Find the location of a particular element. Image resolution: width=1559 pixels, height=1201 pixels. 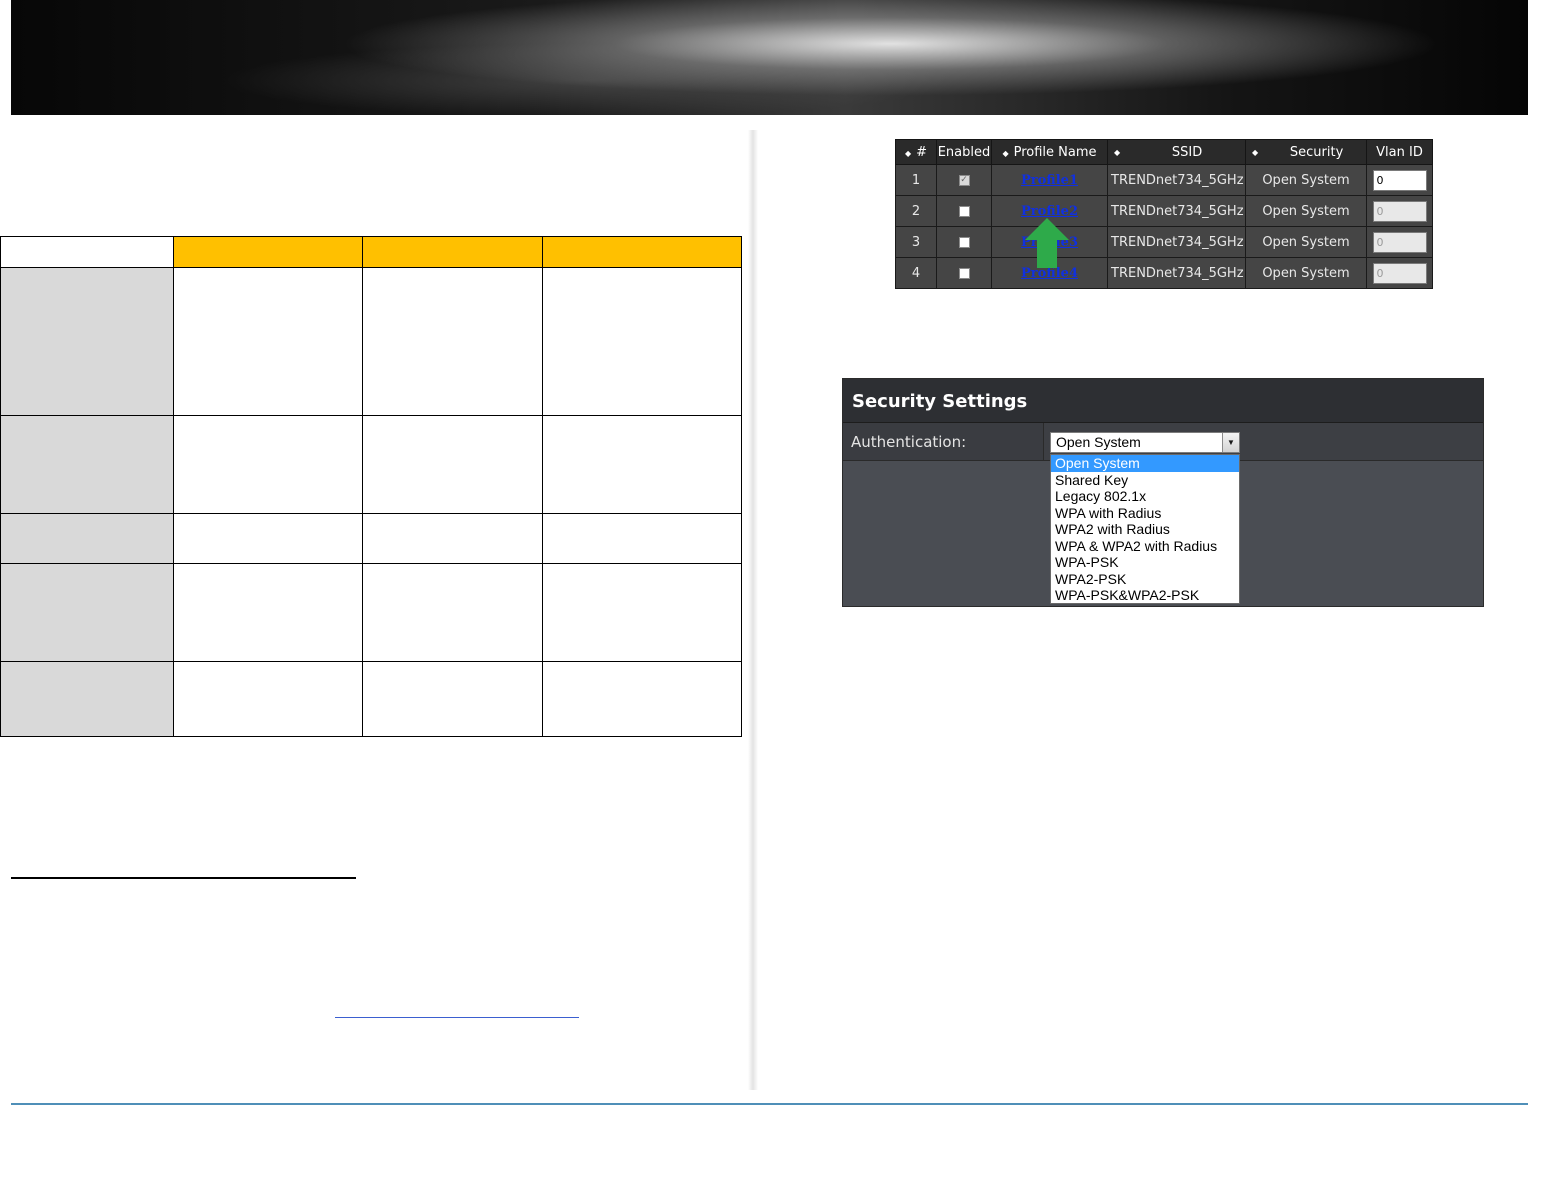

security-settings-title: Security Settings is located at coordinates (1163, 401).